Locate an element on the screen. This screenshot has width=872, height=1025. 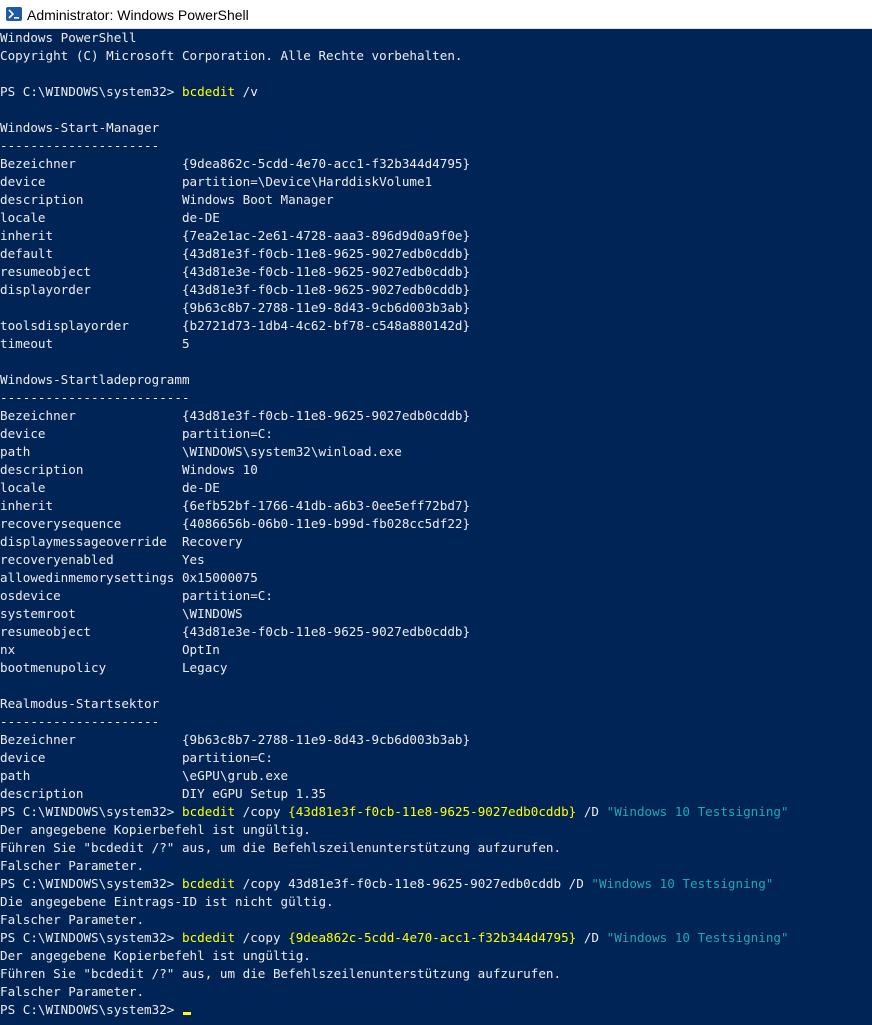
console-text: timeout 5 is located at coordinates (95, 343).